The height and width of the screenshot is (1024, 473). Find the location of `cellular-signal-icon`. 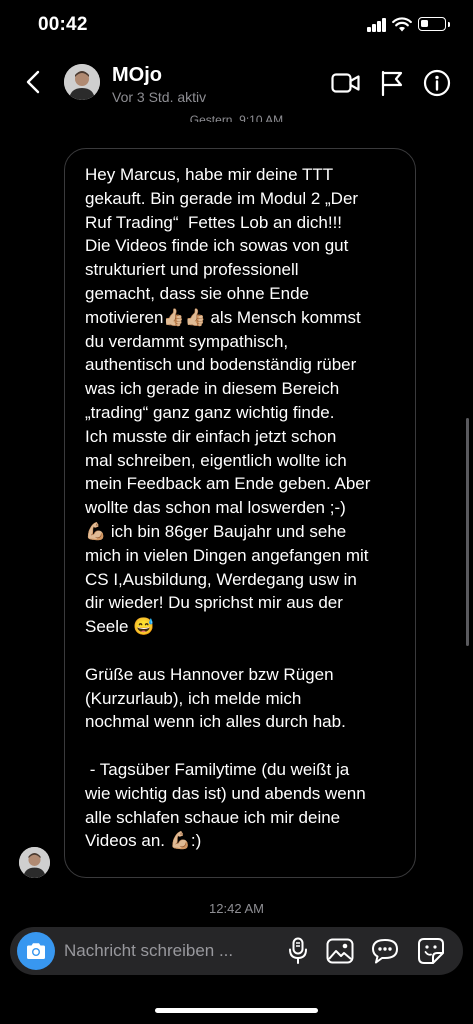

cellular-signal-icon is located at coordinates (377, 25).